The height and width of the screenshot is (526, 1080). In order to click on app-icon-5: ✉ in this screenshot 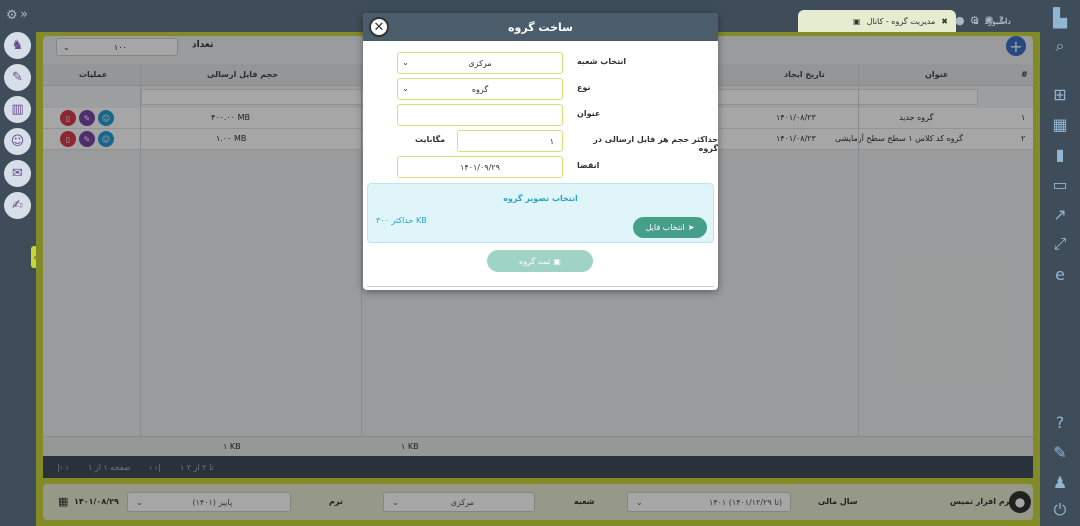, I will do `click(17, 173)`.